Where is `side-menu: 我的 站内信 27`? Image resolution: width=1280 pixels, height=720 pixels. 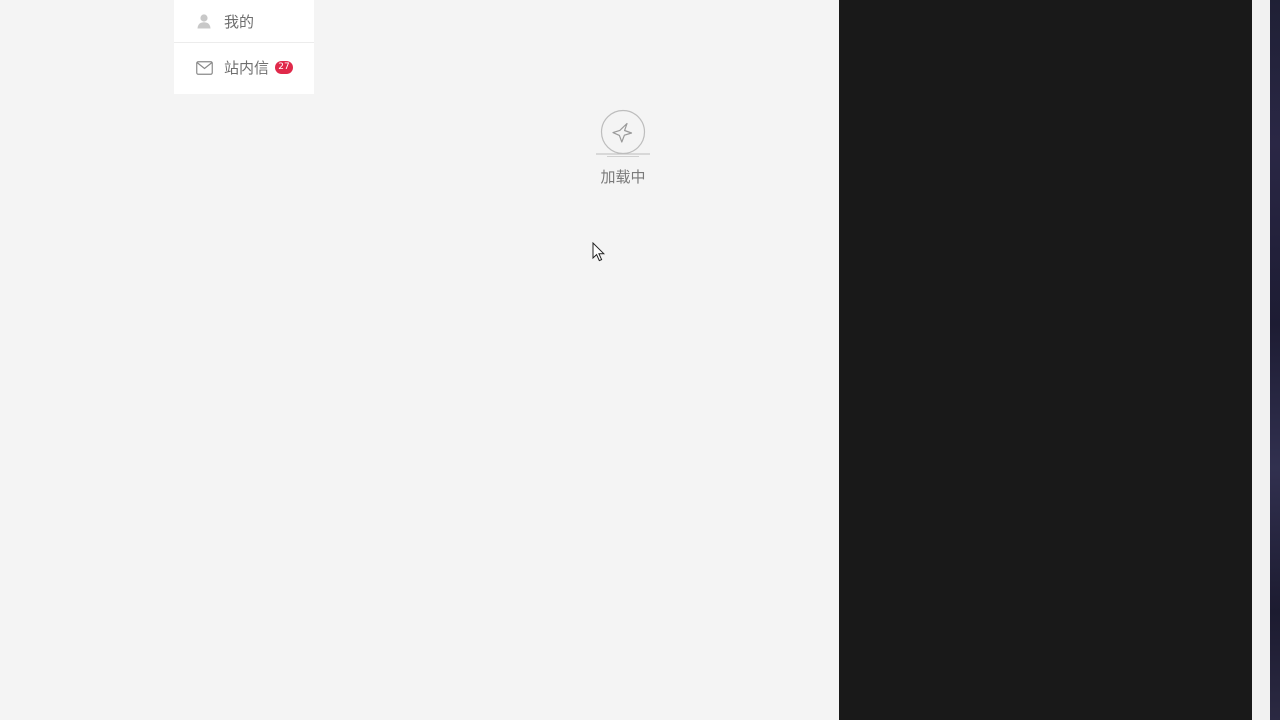 side-menu: 我的 站内信 27 is located at coordinates (244, 47).